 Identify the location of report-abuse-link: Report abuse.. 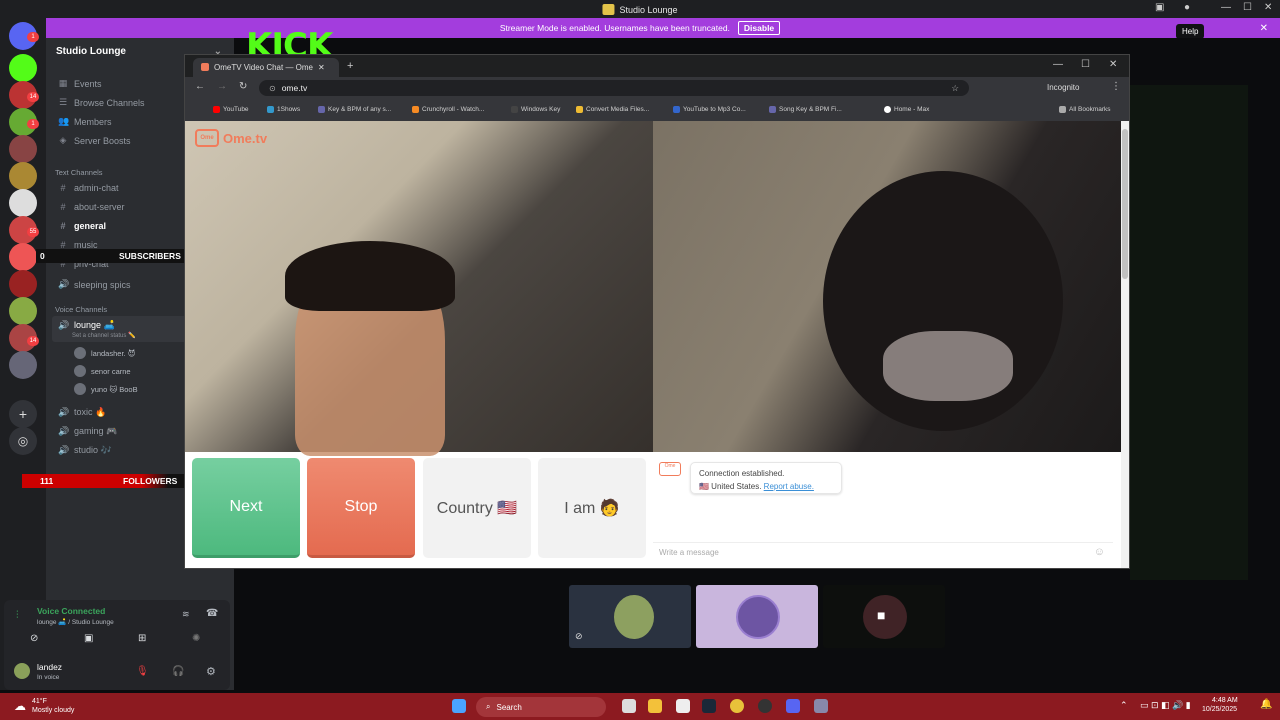
(789, 486).